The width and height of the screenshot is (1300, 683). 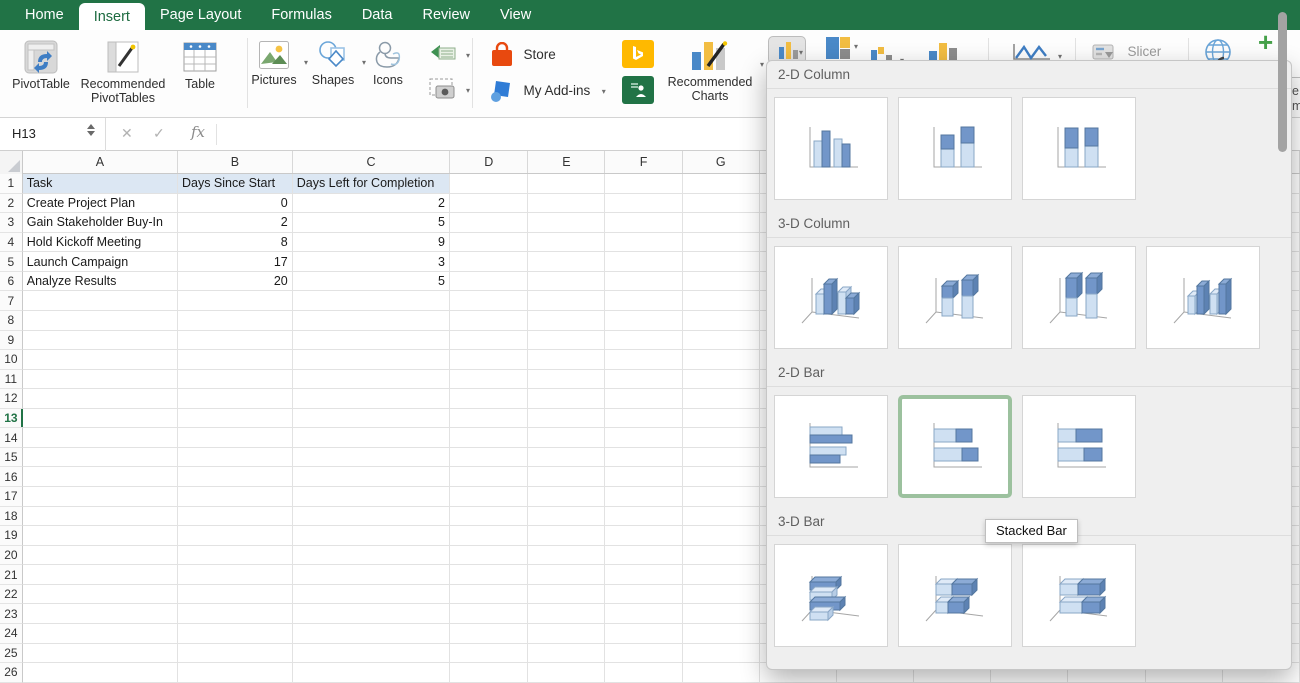 I want to click on cell-F16, so click(x=644, y=477).